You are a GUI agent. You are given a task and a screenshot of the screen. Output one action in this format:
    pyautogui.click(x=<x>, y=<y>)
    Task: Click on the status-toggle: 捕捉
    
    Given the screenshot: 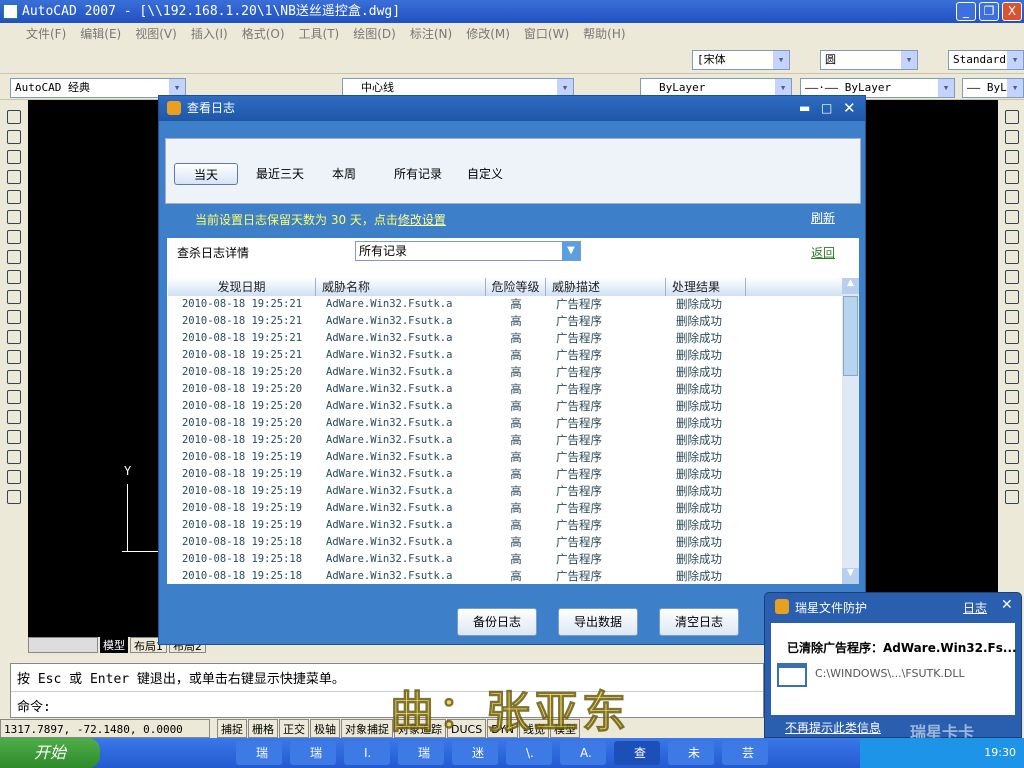 What is the action you would take?
    pyautogui.click(x=232, y=728)
    